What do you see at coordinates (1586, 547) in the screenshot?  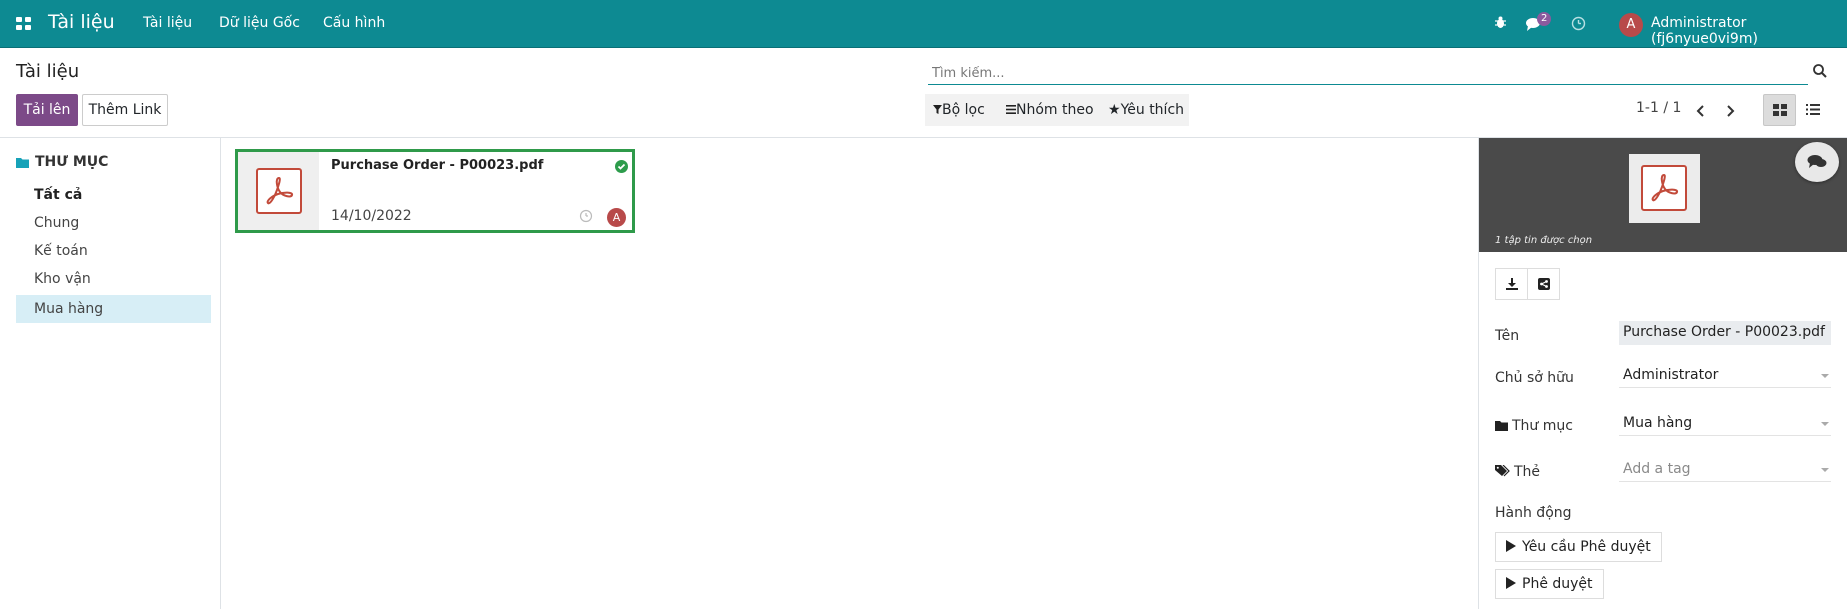 I see `request-approval-label: Yêu cầu Phê duyệt` at bounding box center [1586, 547].